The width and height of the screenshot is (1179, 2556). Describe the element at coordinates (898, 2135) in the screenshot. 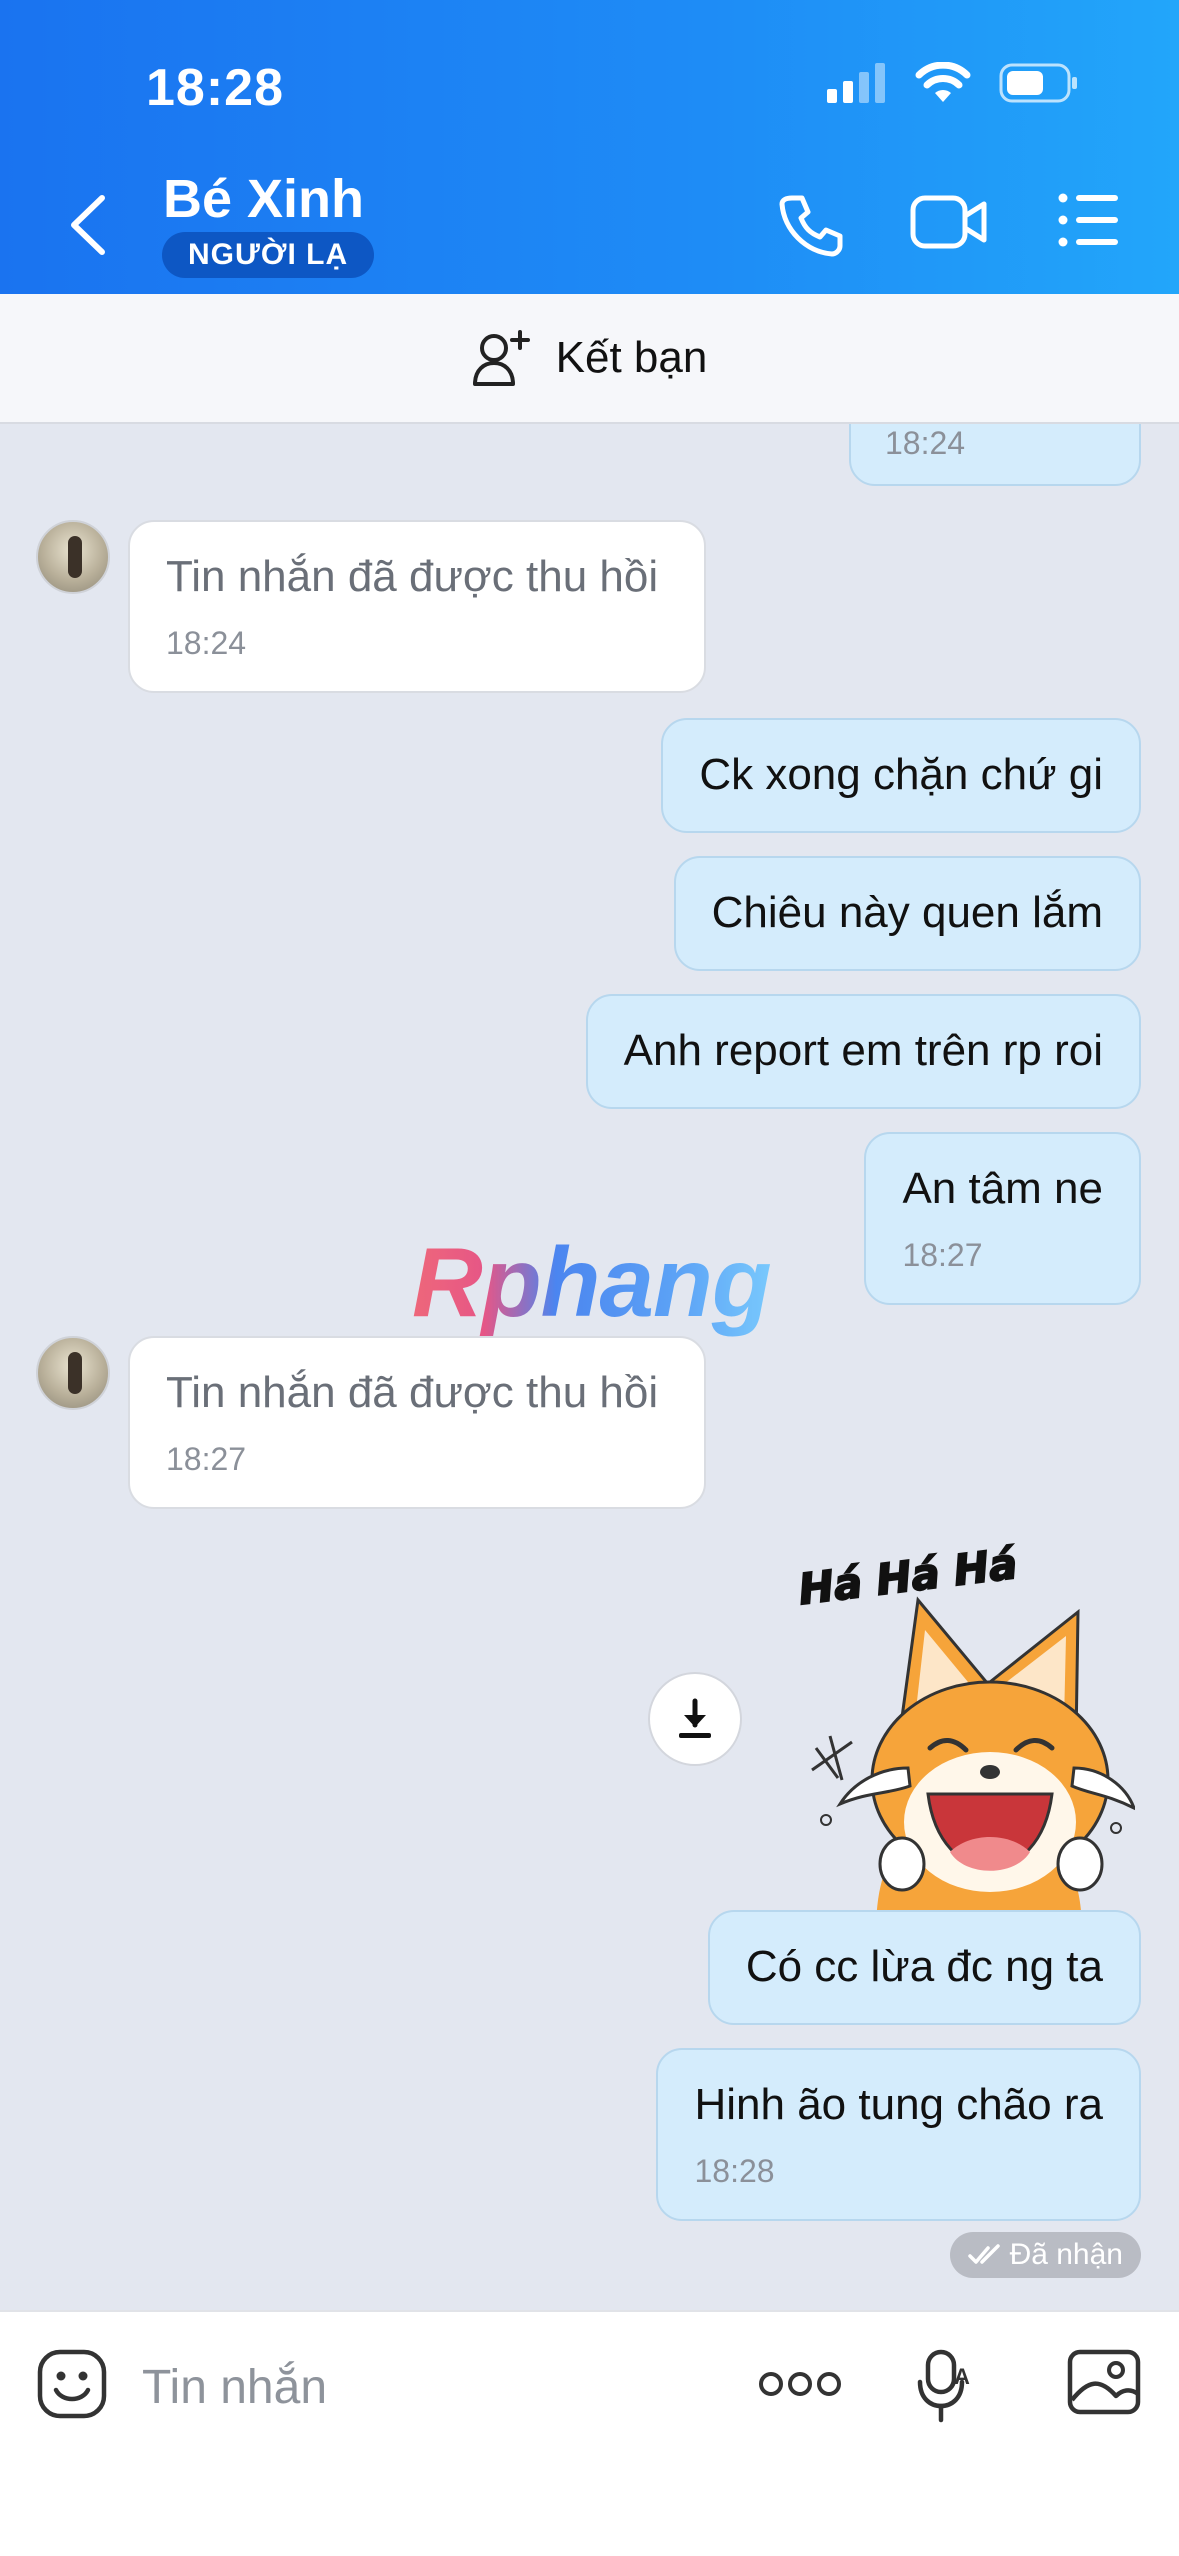

I see `message-bubble-sent: Hinh ão tung chão ra 18:28` at that location.